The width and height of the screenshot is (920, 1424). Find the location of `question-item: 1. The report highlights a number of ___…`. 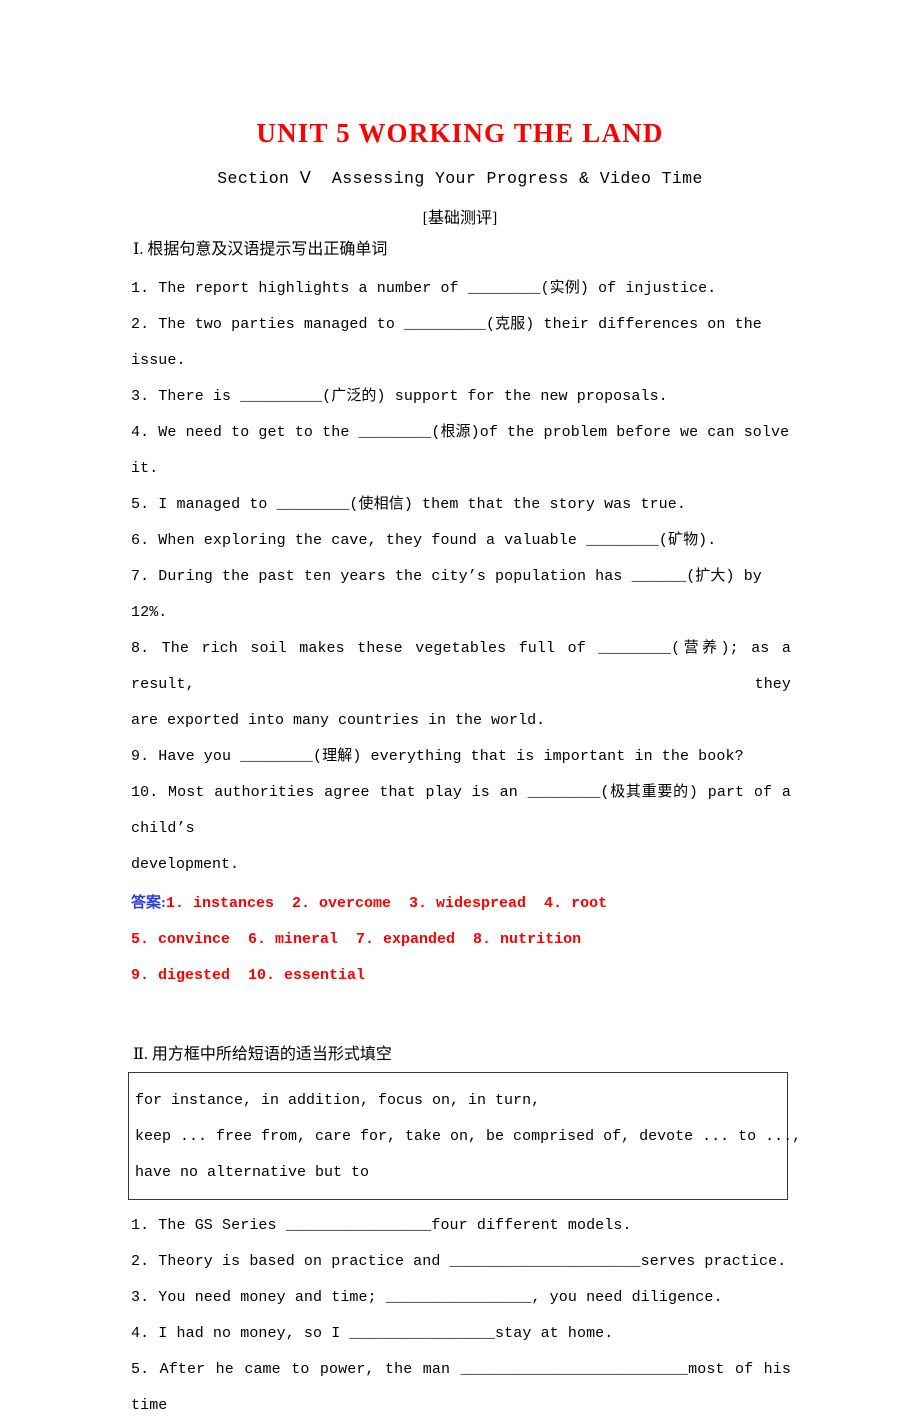

question-item: 1. The report highlights a number of ___… is located at coordinates (424, 289).